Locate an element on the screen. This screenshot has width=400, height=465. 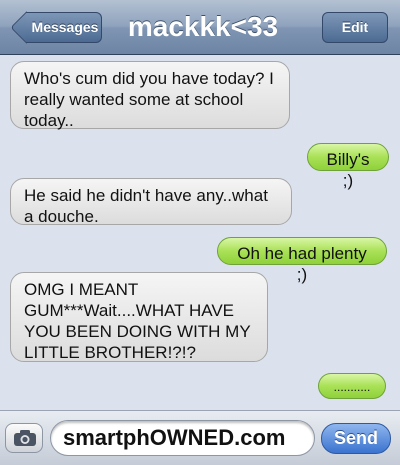
compose-bar: smartphOWNED.com Send is located at coordinates (200, 437).